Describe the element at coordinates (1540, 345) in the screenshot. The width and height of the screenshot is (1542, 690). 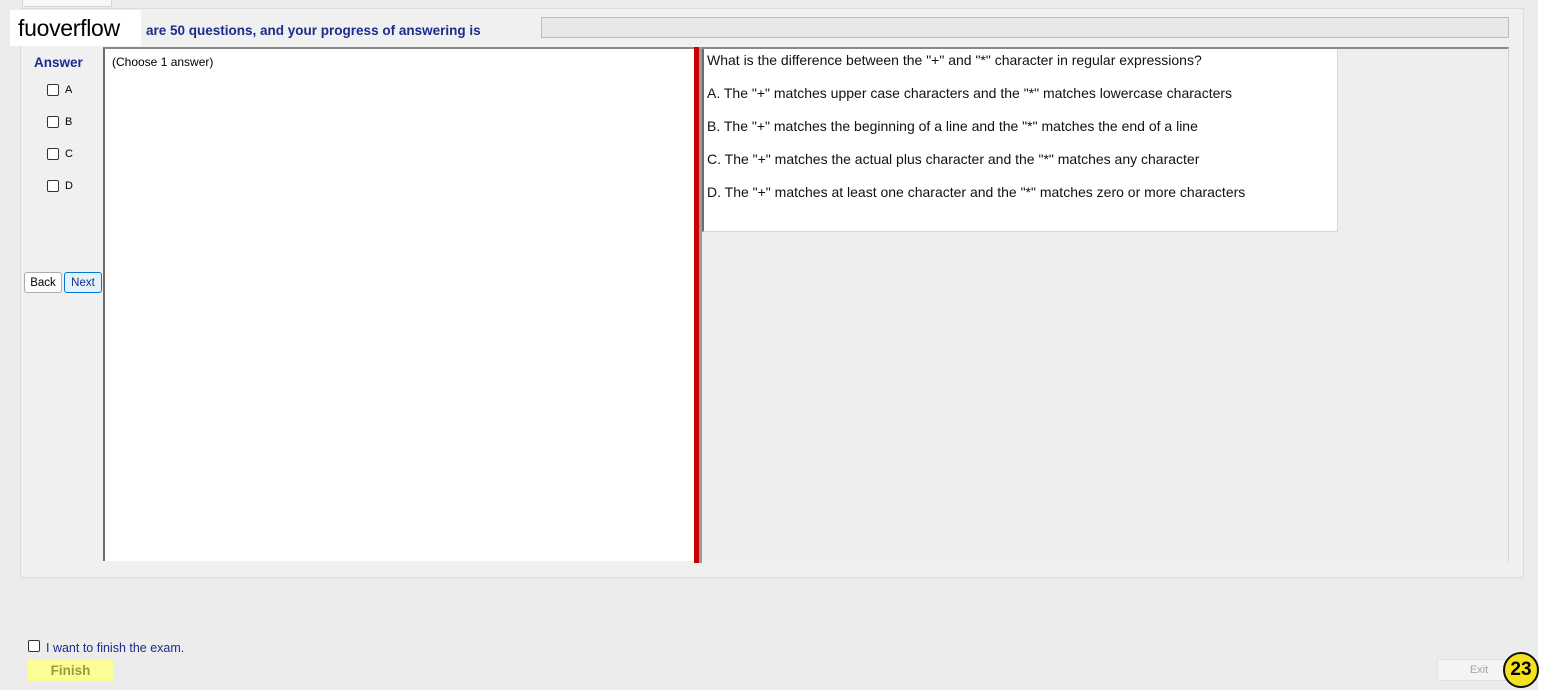
I see `window-edge` at that location.